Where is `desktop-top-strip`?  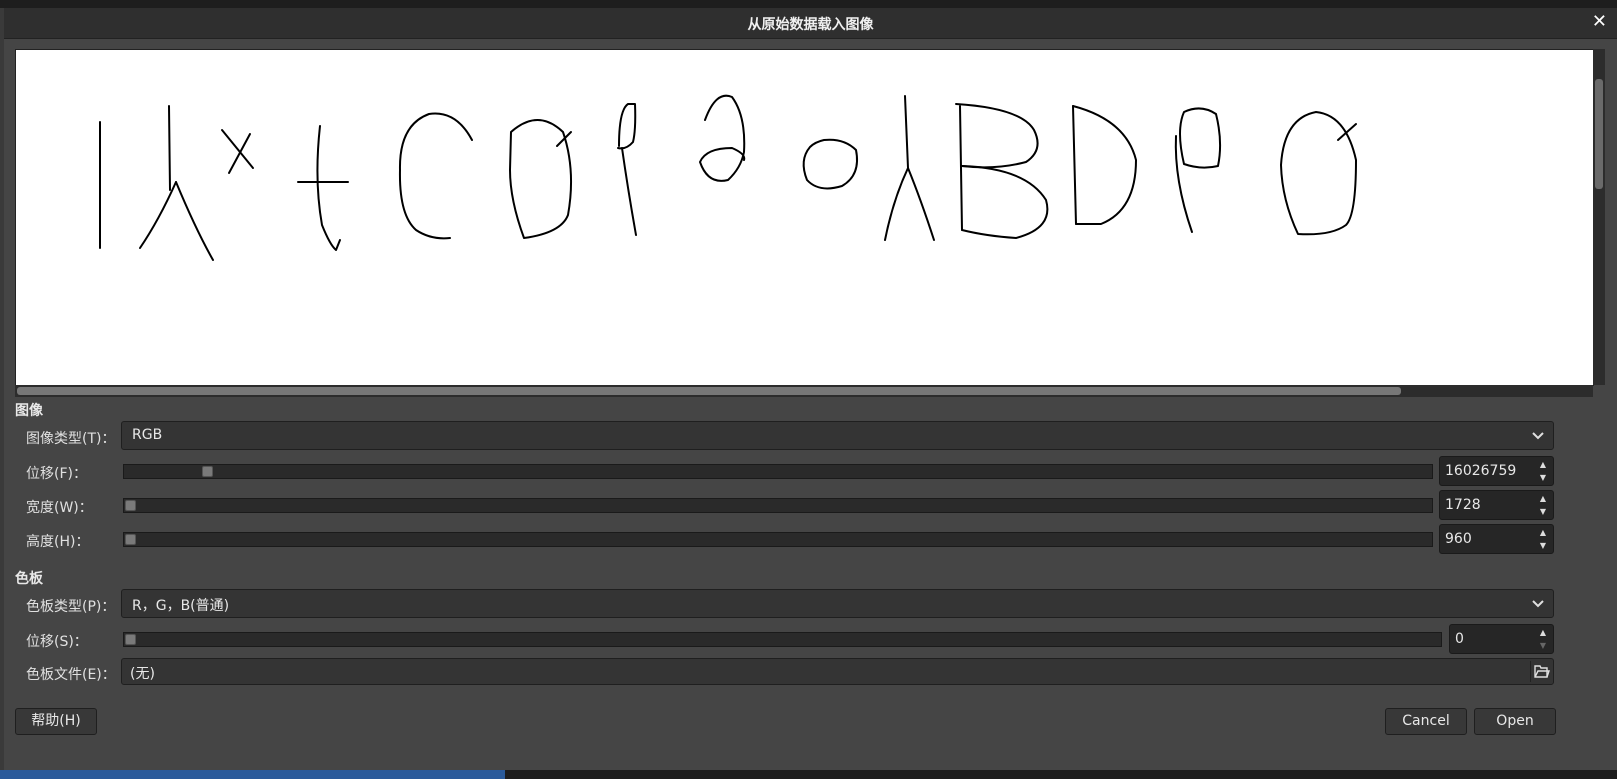
desktop-top-strip is located at coordinates (808, 4).